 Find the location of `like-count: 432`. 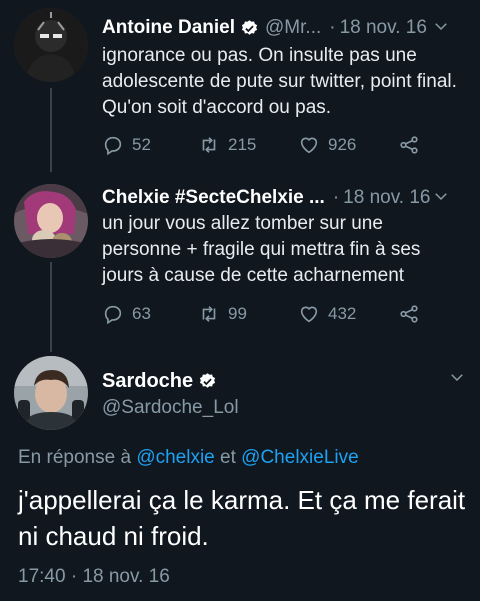

like-count: 432 is located at coordinates (342, 313).